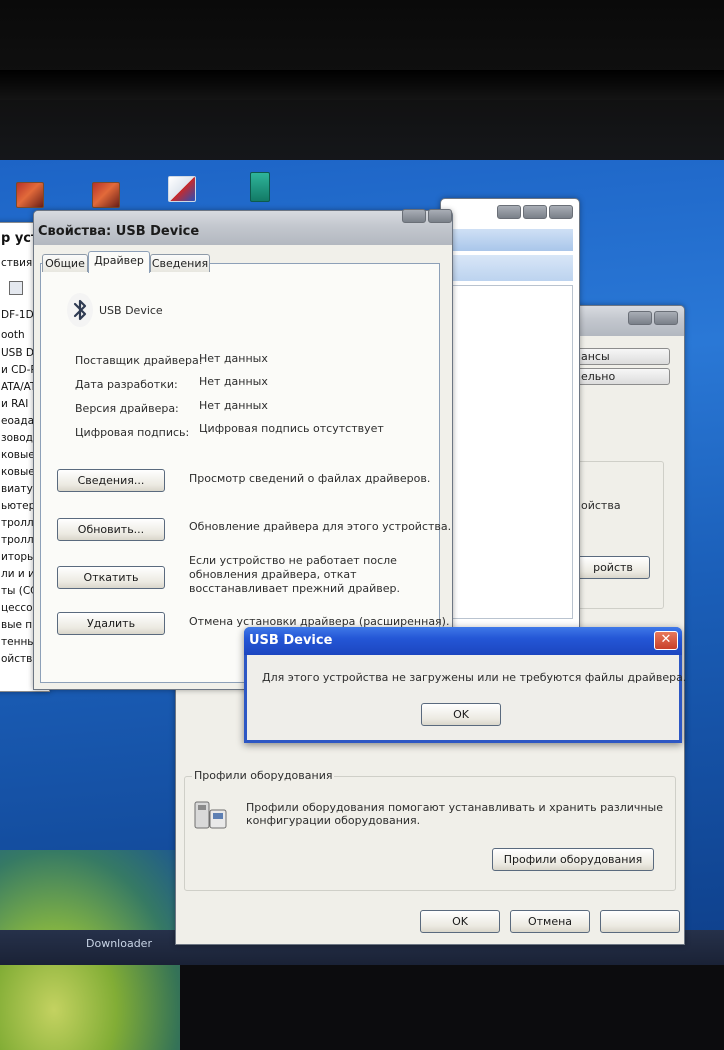 The image size is (724, 1050). What do you see at coordinates (640, 921) in the screenshot?
I see `back-apply-button` at bounding box center [640, 921].